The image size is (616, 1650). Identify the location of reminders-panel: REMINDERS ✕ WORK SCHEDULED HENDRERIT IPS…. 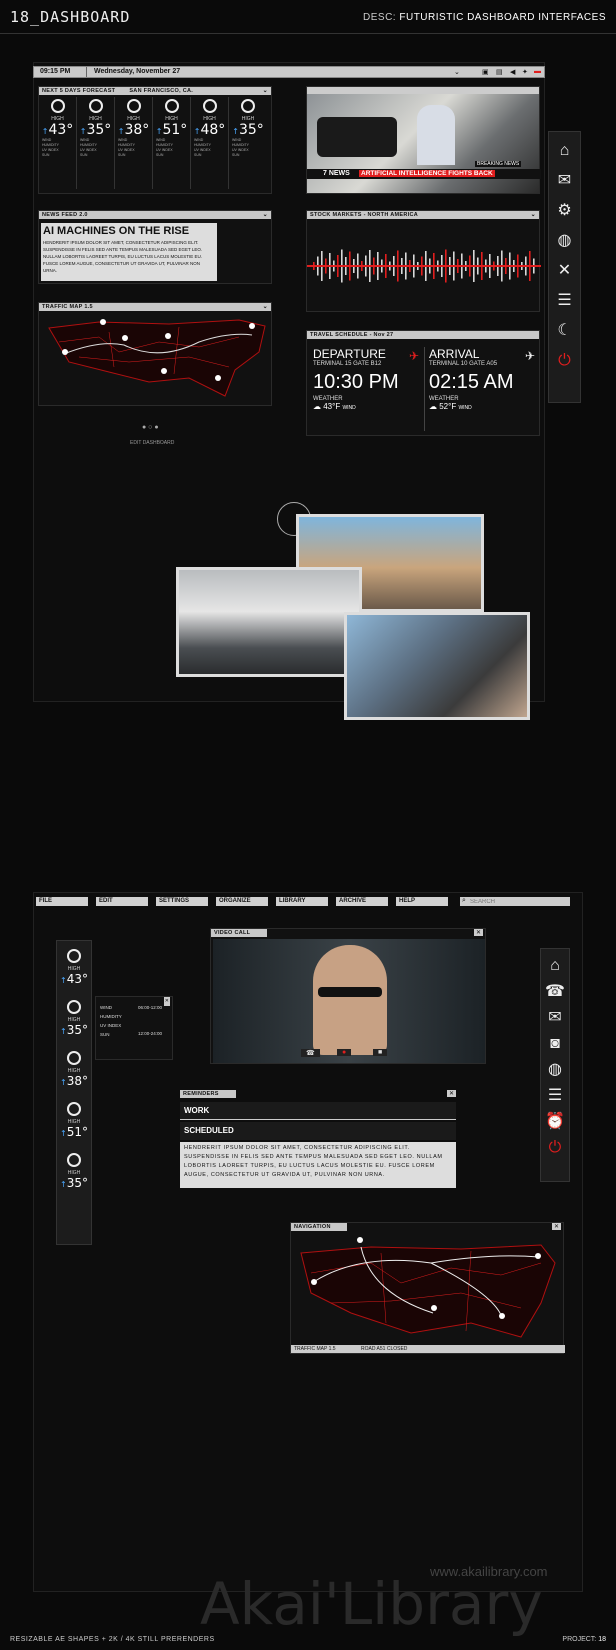
(318, 1139).